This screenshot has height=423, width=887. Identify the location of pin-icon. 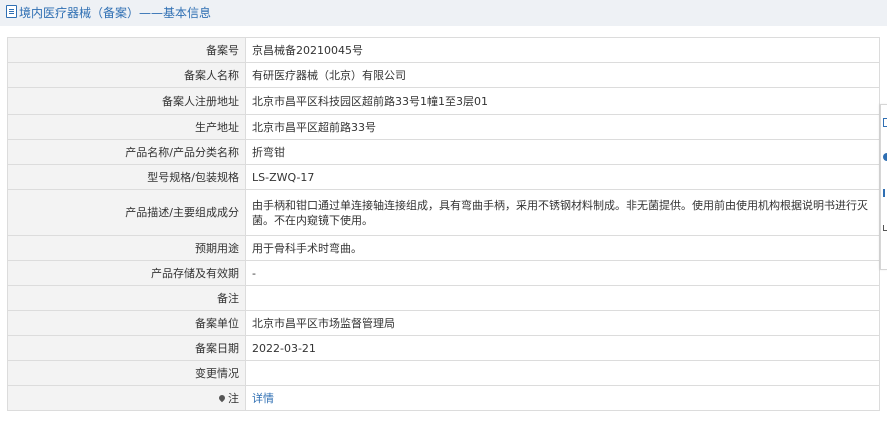
(222, 397).